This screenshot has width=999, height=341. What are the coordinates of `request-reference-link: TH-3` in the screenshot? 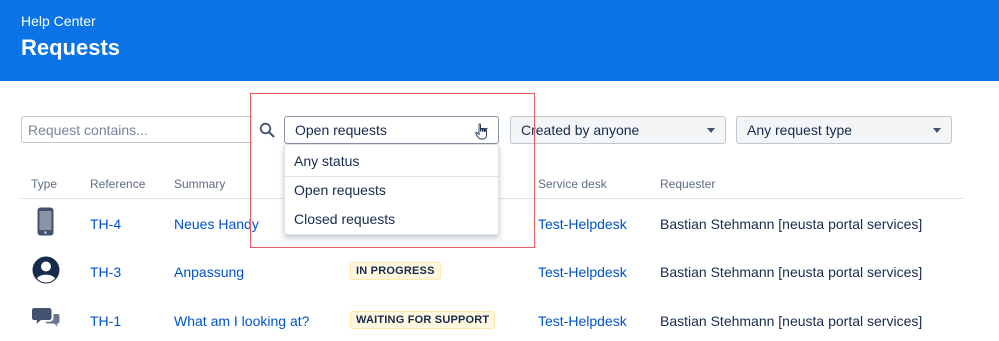 It's located at (105, 272).